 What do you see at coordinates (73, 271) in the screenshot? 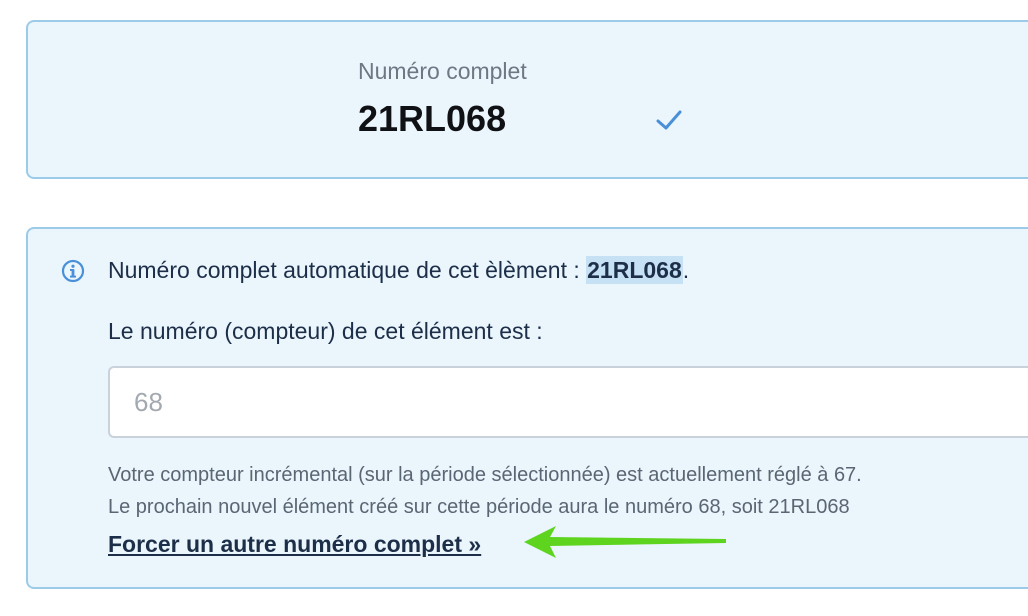
I see `info-icon` at bounding box center [73, 271].